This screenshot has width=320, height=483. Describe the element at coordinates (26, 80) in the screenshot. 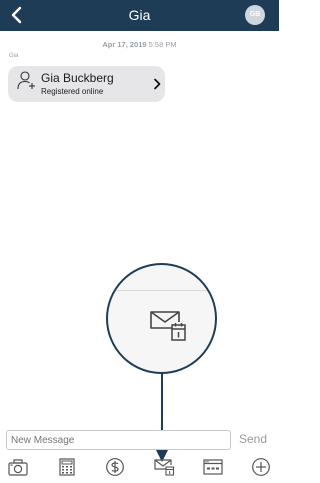

I see `person-add-icon` at that location.